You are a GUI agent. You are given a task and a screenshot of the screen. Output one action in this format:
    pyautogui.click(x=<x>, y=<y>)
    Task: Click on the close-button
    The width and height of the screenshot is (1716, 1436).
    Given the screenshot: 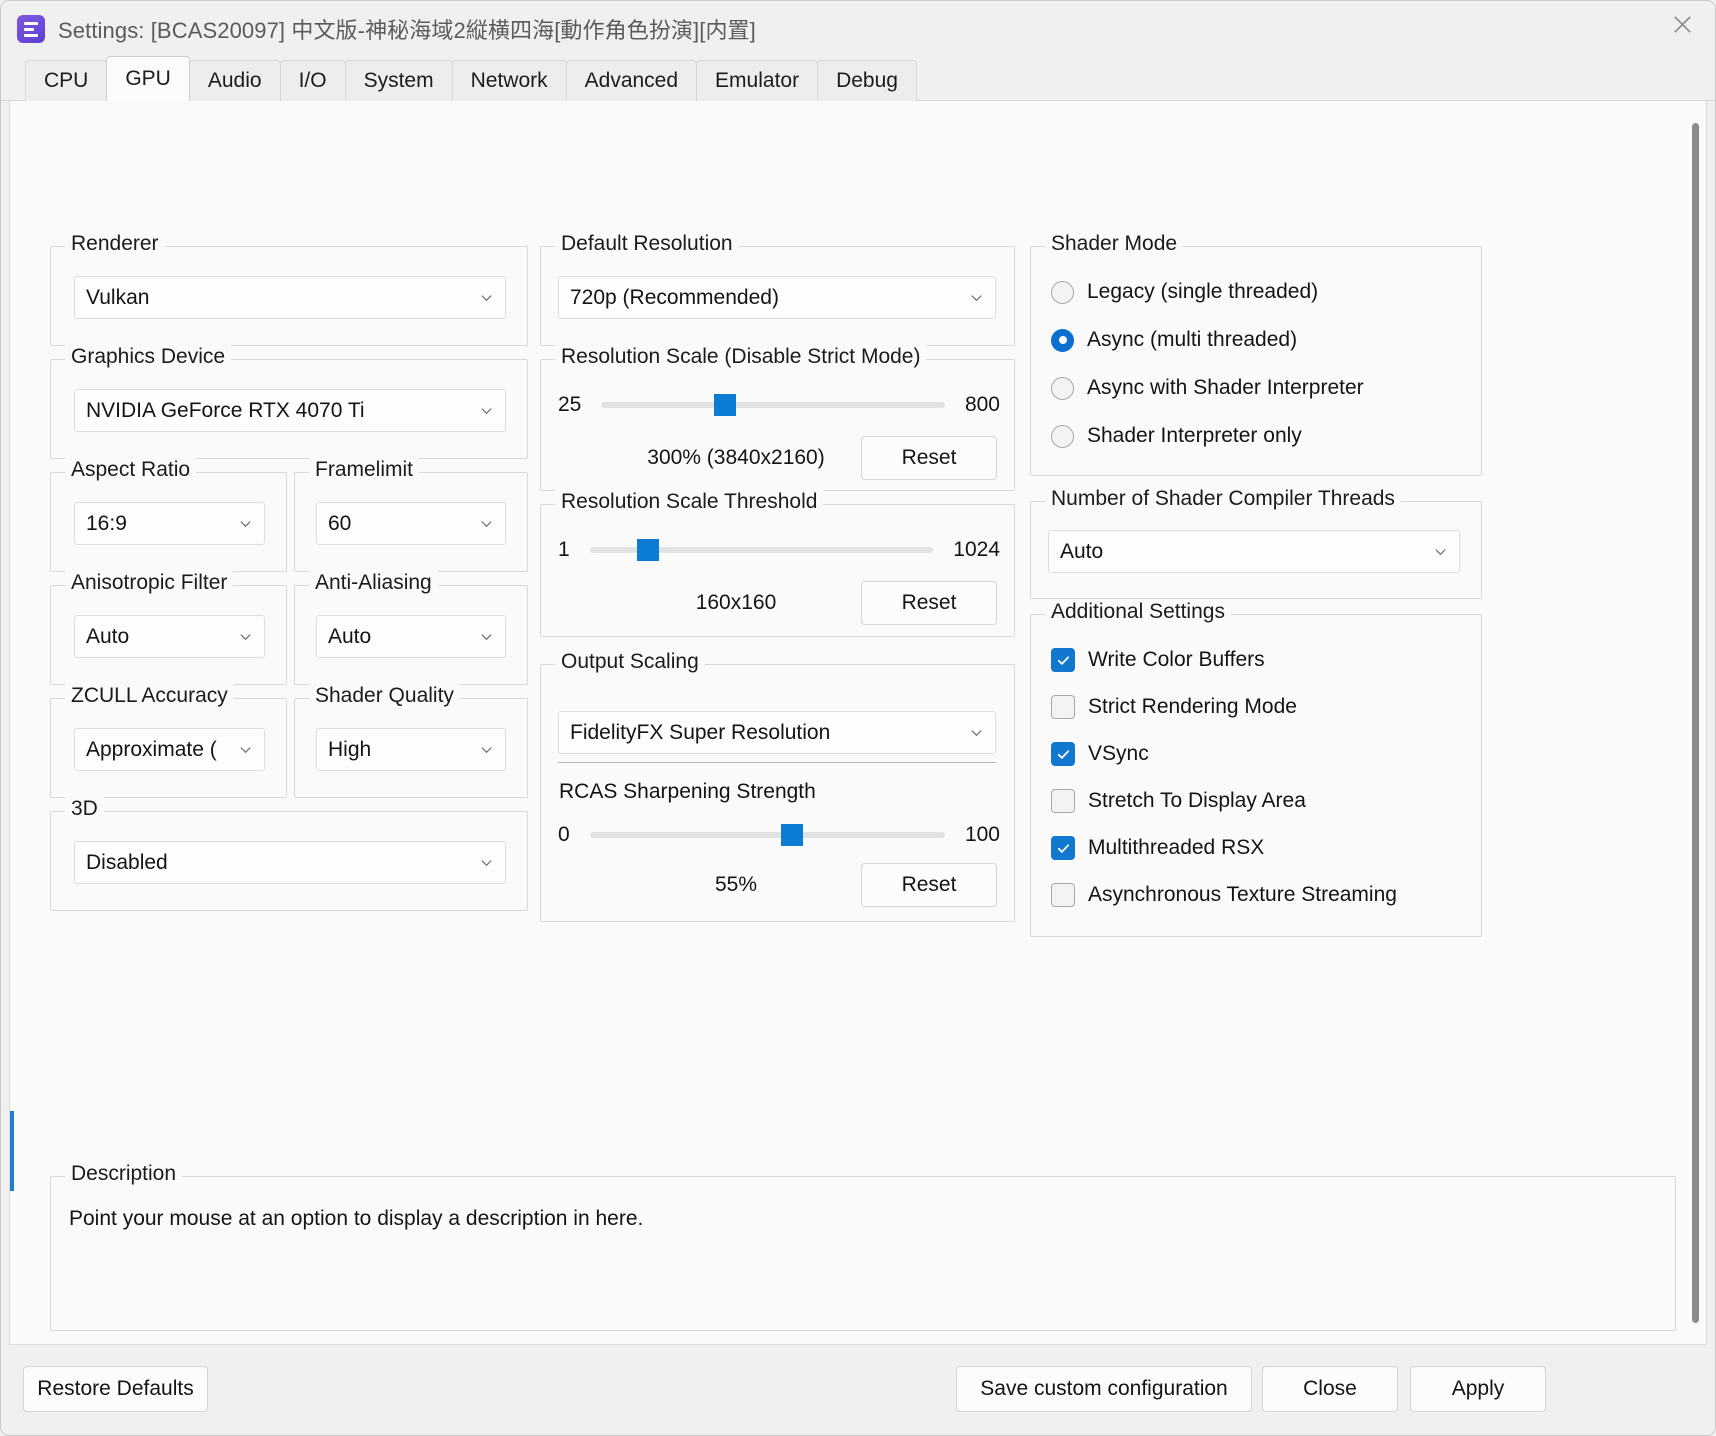 What is the action you would take?
    pyautogui.click(x=1682, y=24)
    